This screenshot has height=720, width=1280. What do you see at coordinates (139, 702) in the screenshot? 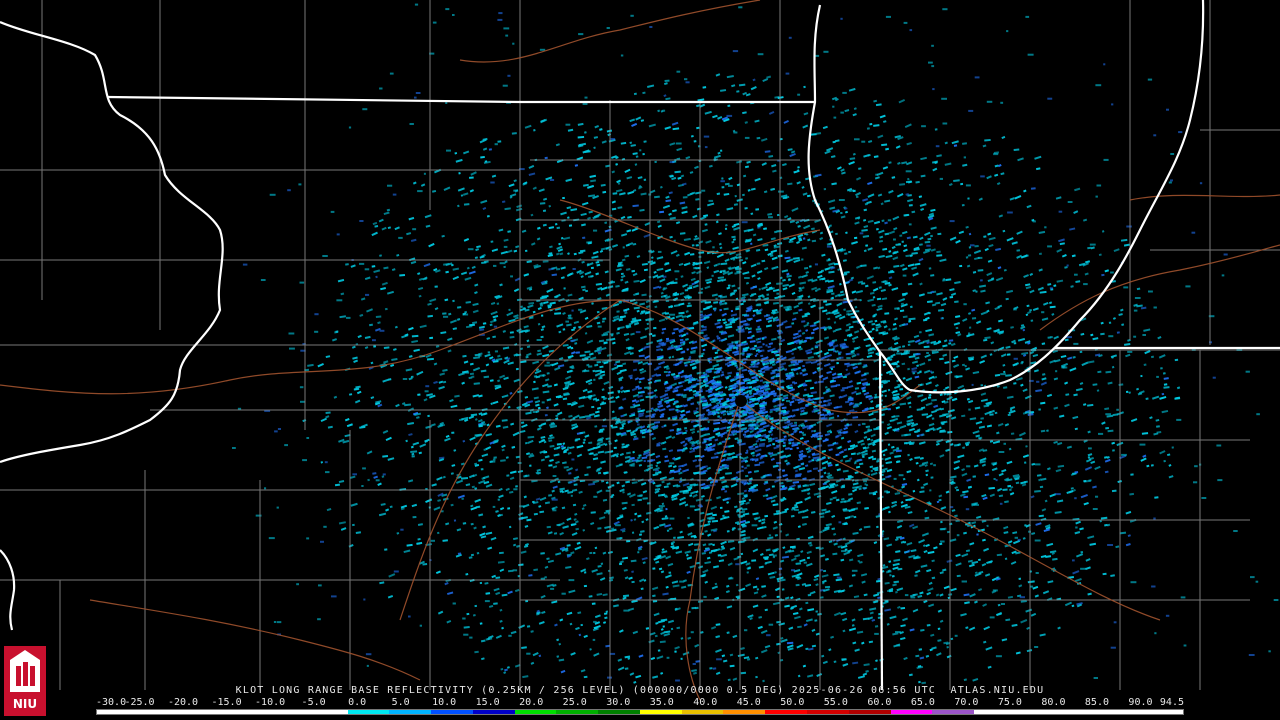
I see `colorbar-label: -25.0` at bounding box center [139, 702].